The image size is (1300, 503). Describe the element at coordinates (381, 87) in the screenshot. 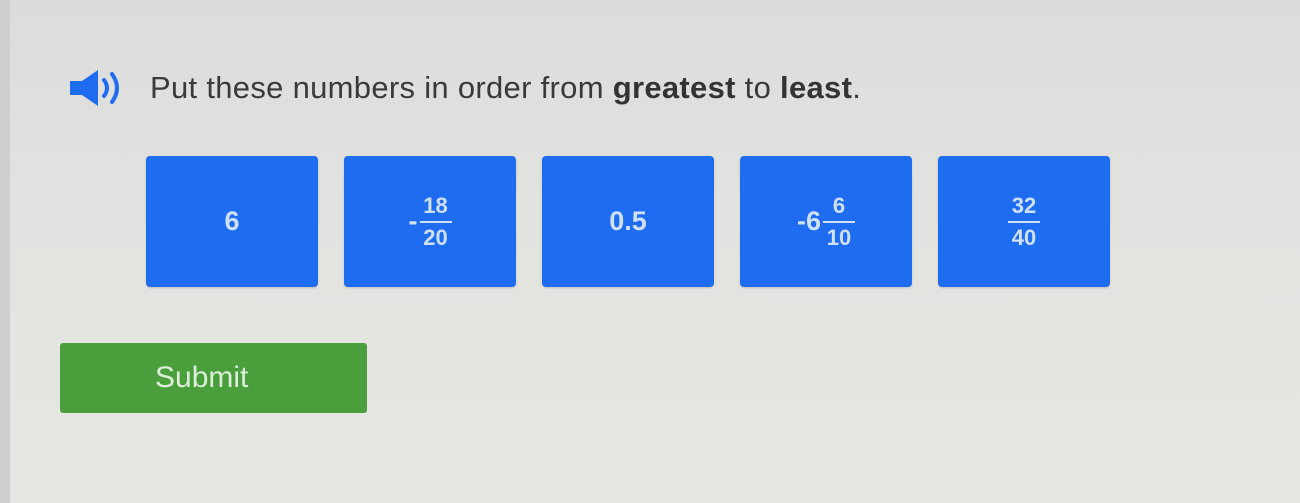

I see `question-prefix: Put these numbers in order from` at that location.